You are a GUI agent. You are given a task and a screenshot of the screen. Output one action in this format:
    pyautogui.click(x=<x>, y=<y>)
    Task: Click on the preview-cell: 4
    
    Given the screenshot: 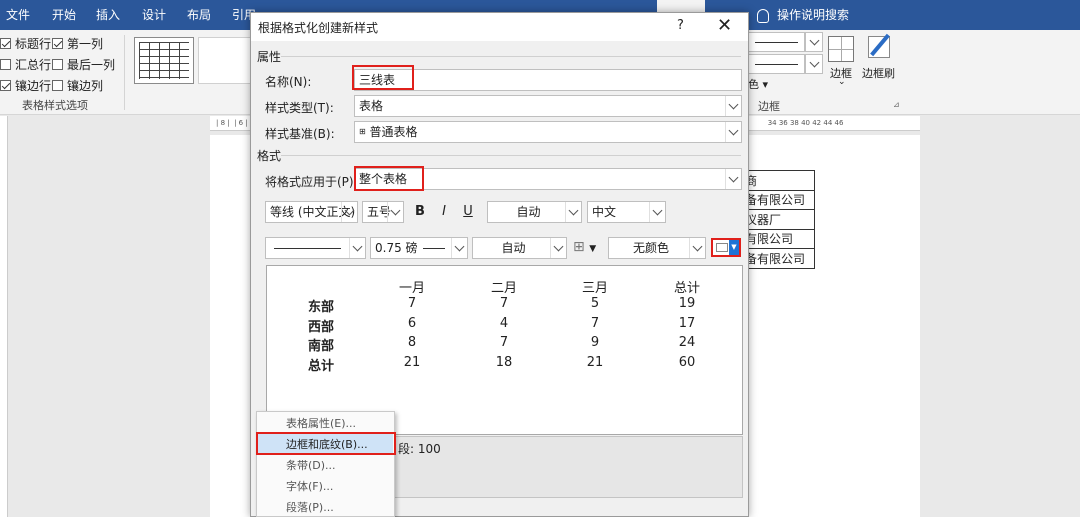 What is the action you would take?
    pyautogui.click(x=504, y=323)
    